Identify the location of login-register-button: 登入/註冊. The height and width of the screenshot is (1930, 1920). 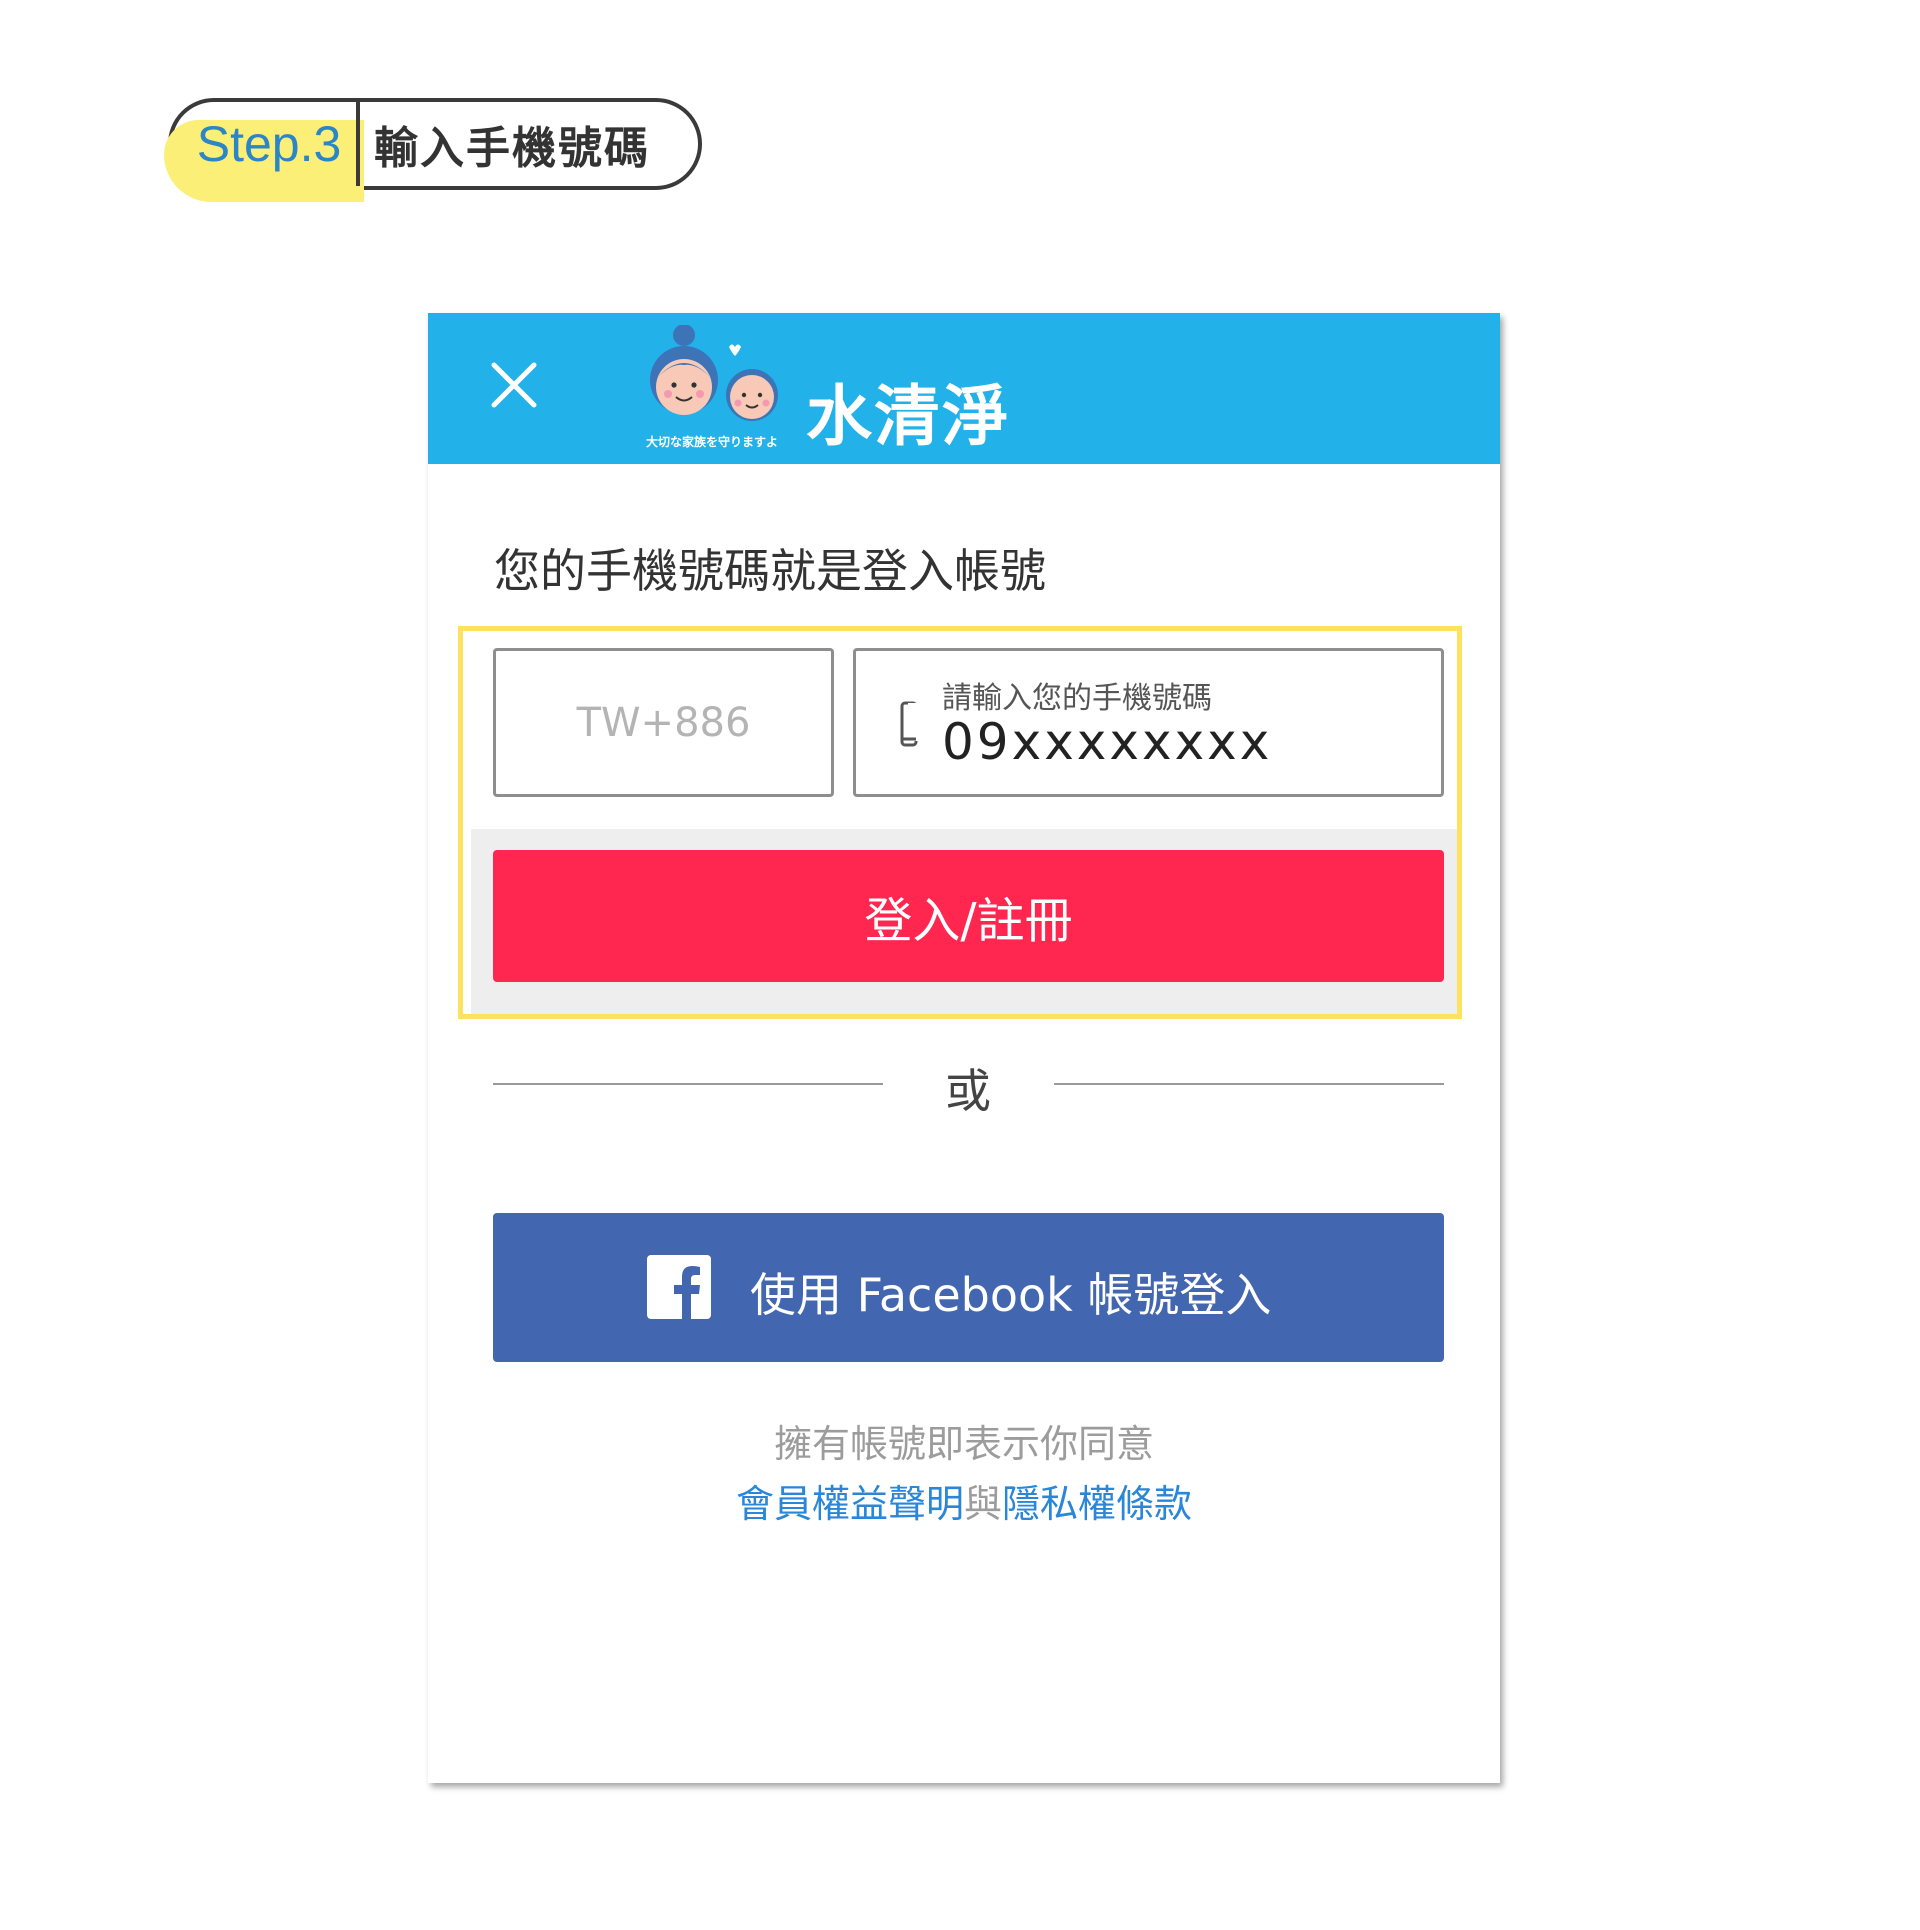
(968, 916).